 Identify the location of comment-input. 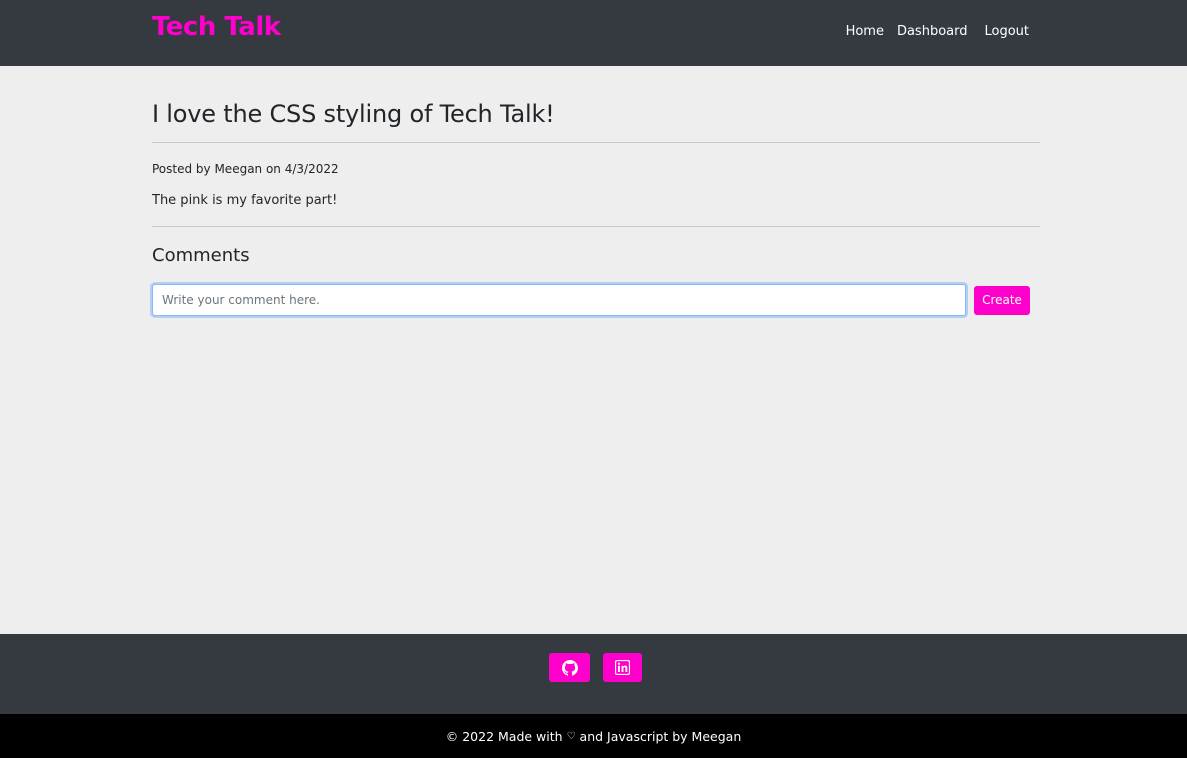
(559, 300).